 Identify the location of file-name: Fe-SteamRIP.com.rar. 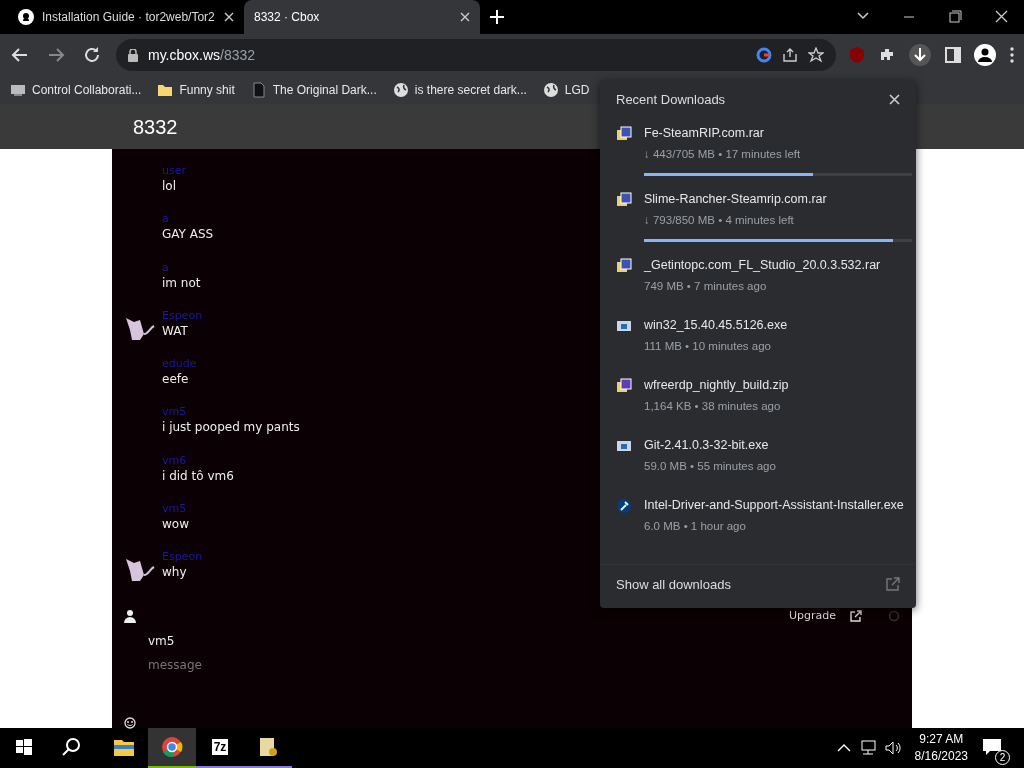
(778, 133).